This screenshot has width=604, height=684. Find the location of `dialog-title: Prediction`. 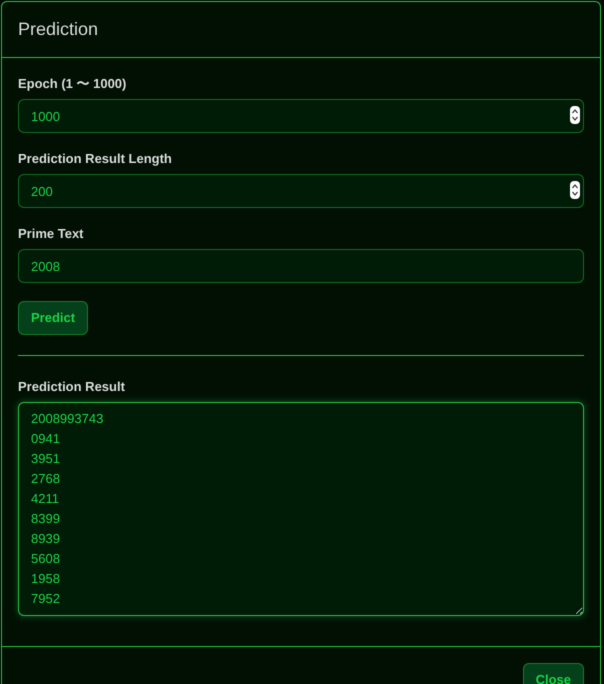

dialog-title: Prediction is located at coordinates (58, 29).